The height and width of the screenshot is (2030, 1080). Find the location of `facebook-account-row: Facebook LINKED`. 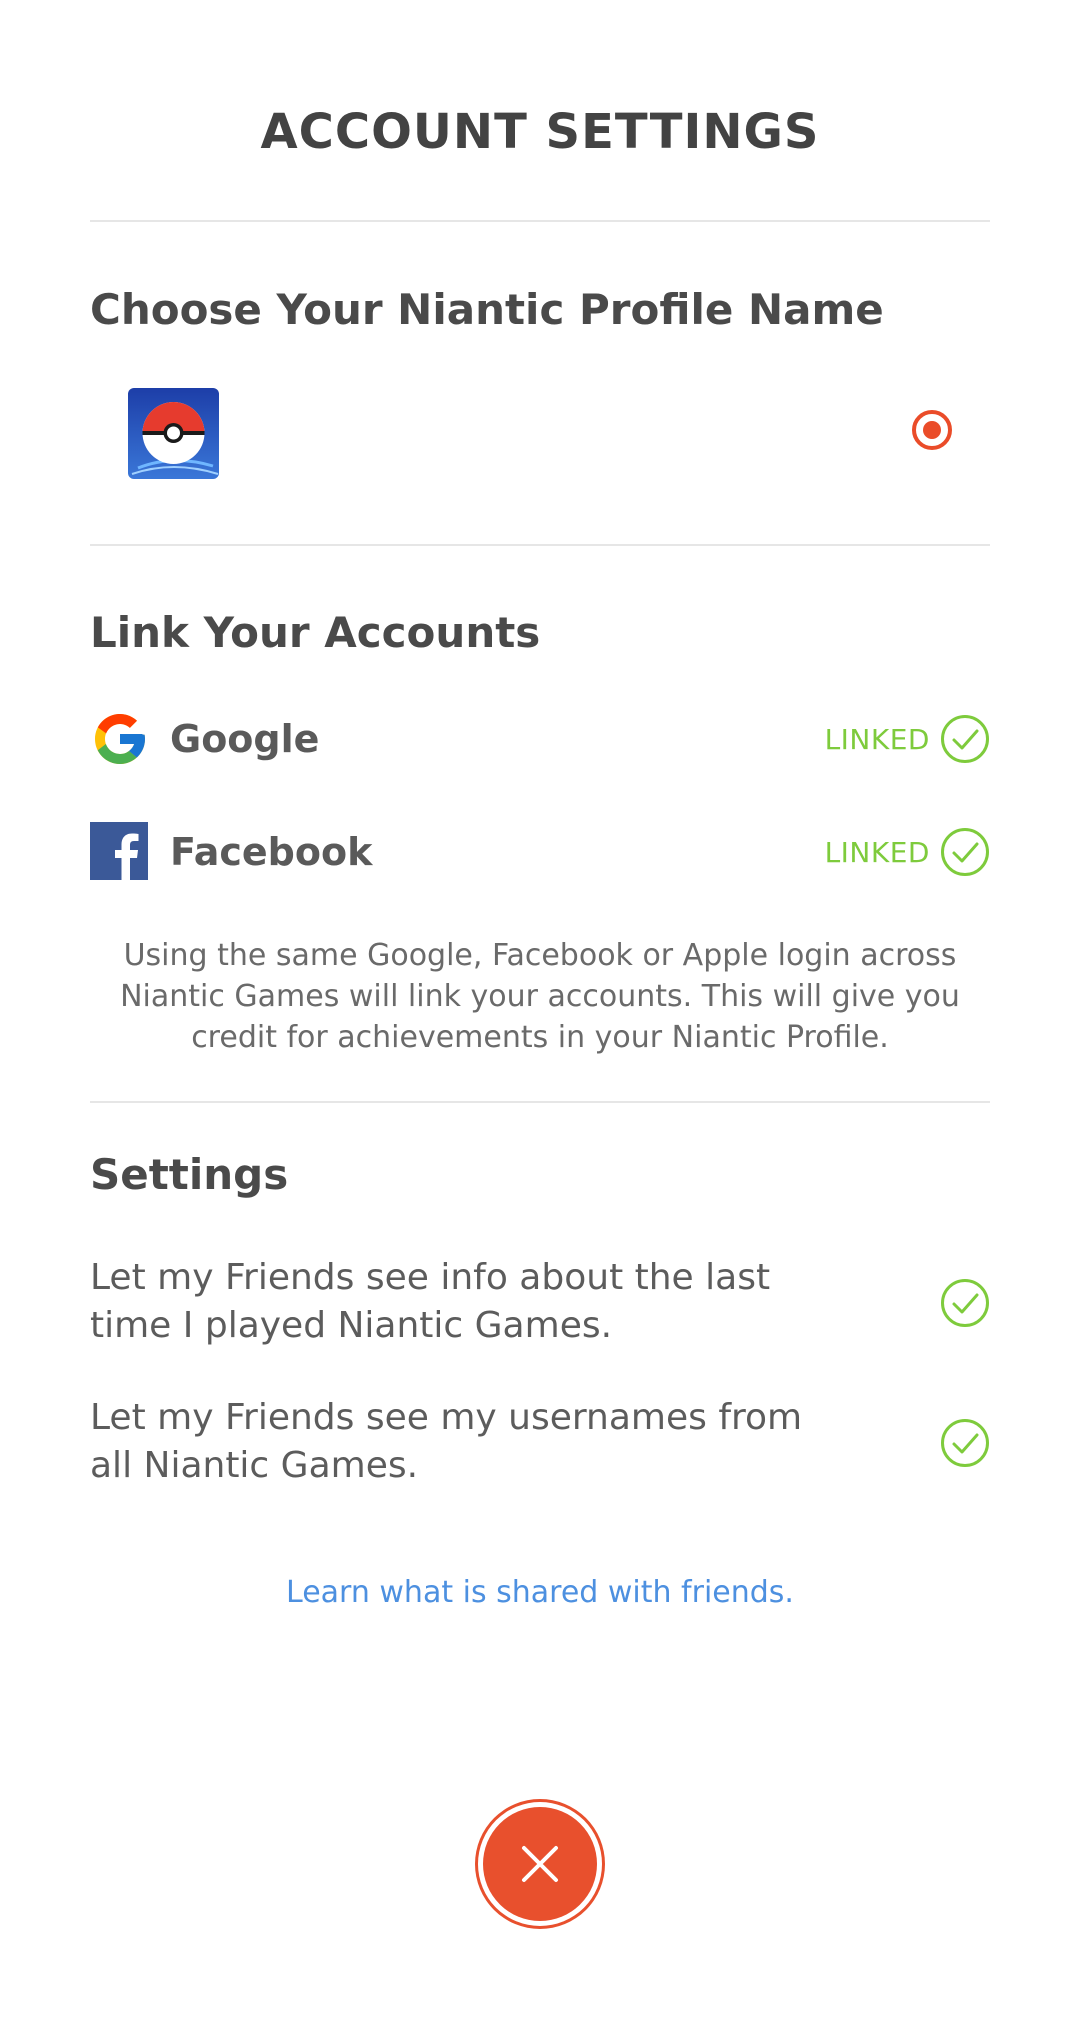

facebook-account-row: Facebook LINKED is located at coordinates (540, 852).